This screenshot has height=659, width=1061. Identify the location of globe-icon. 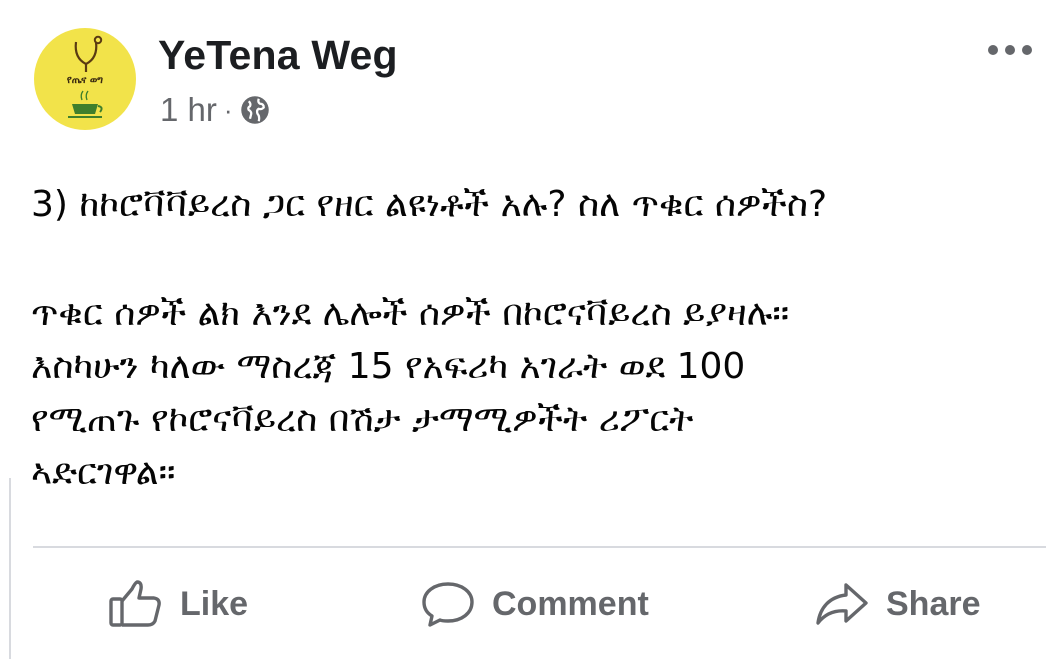
(255, 110).